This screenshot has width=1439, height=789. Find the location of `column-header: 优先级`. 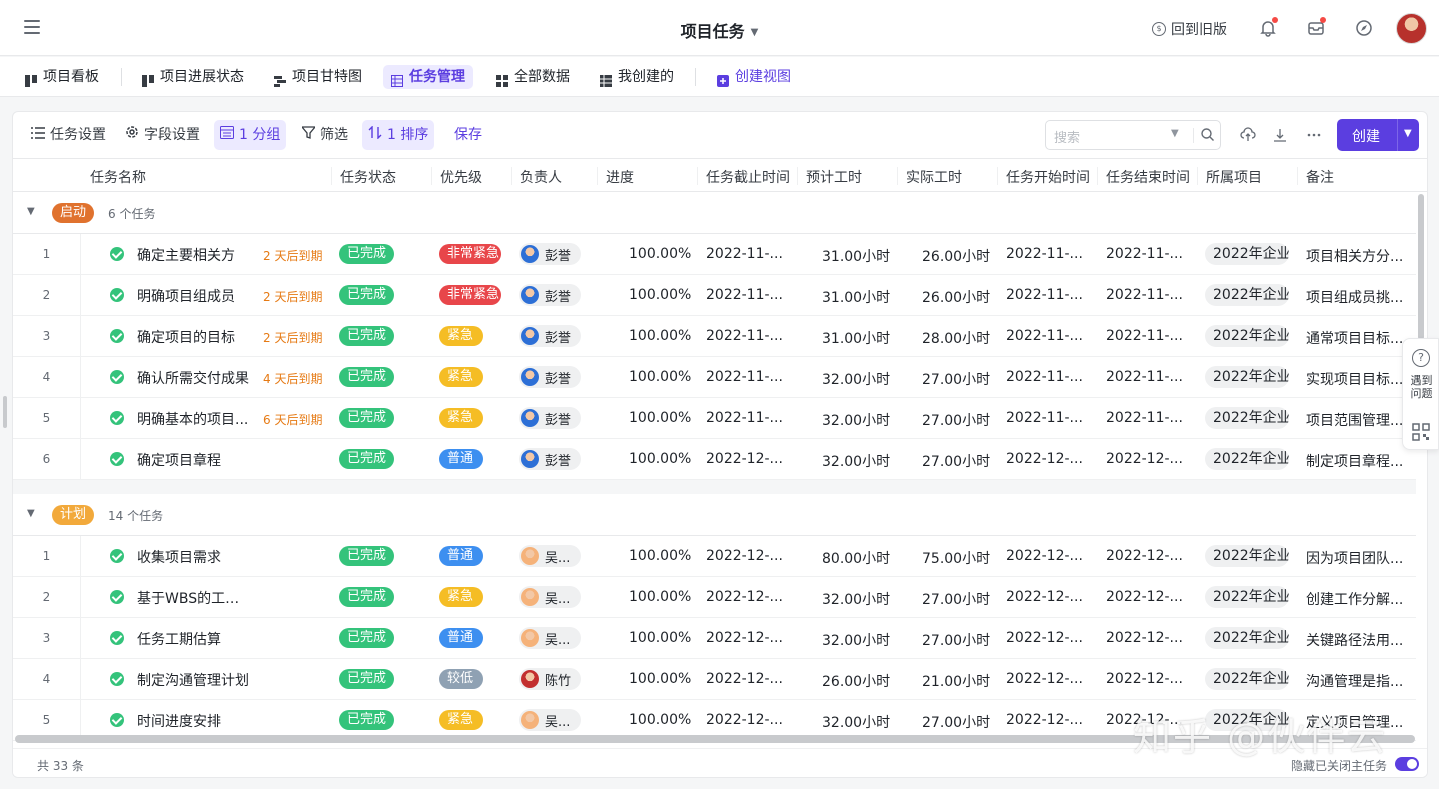

column-header: 优先级 is located at coordinates (461, 177).